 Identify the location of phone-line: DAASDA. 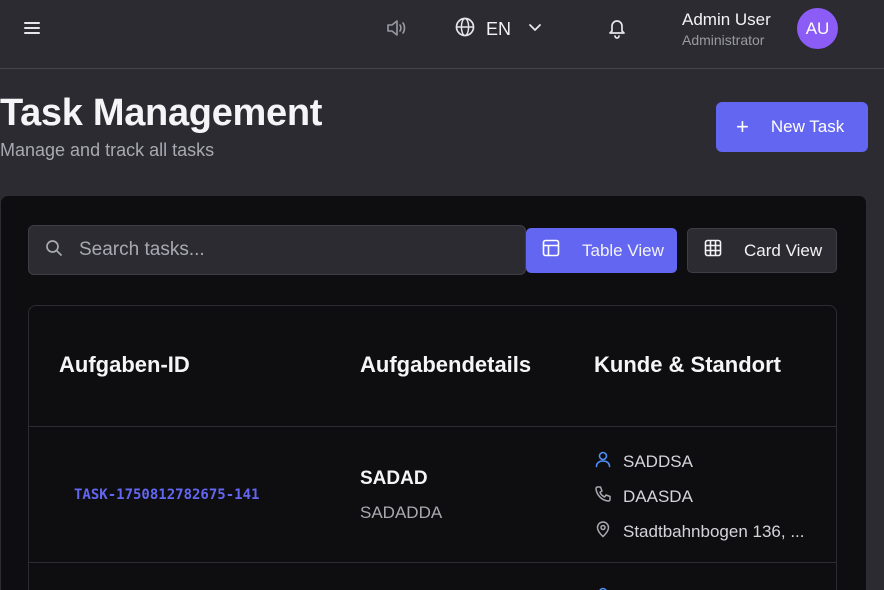
(643, 496).